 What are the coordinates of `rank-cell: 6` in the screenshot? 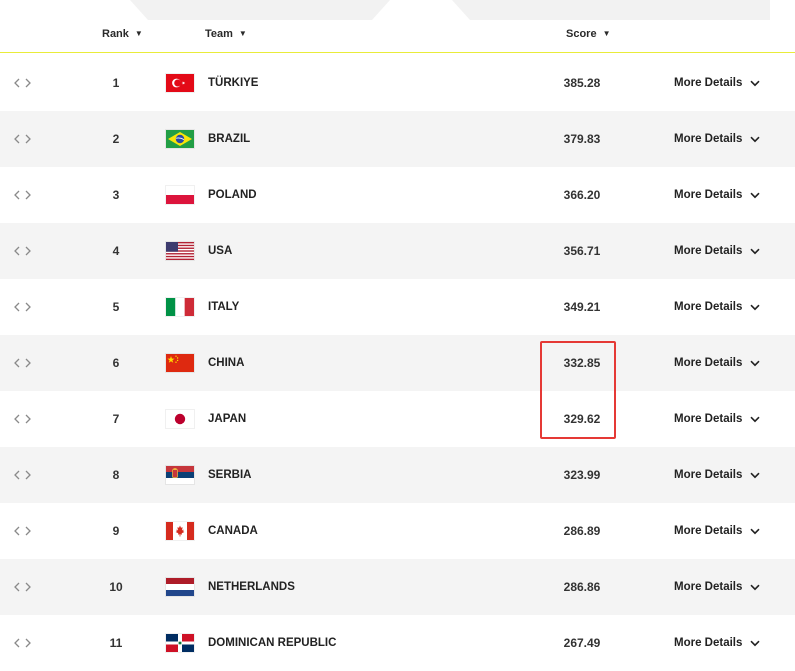 It's located at (116, 363).